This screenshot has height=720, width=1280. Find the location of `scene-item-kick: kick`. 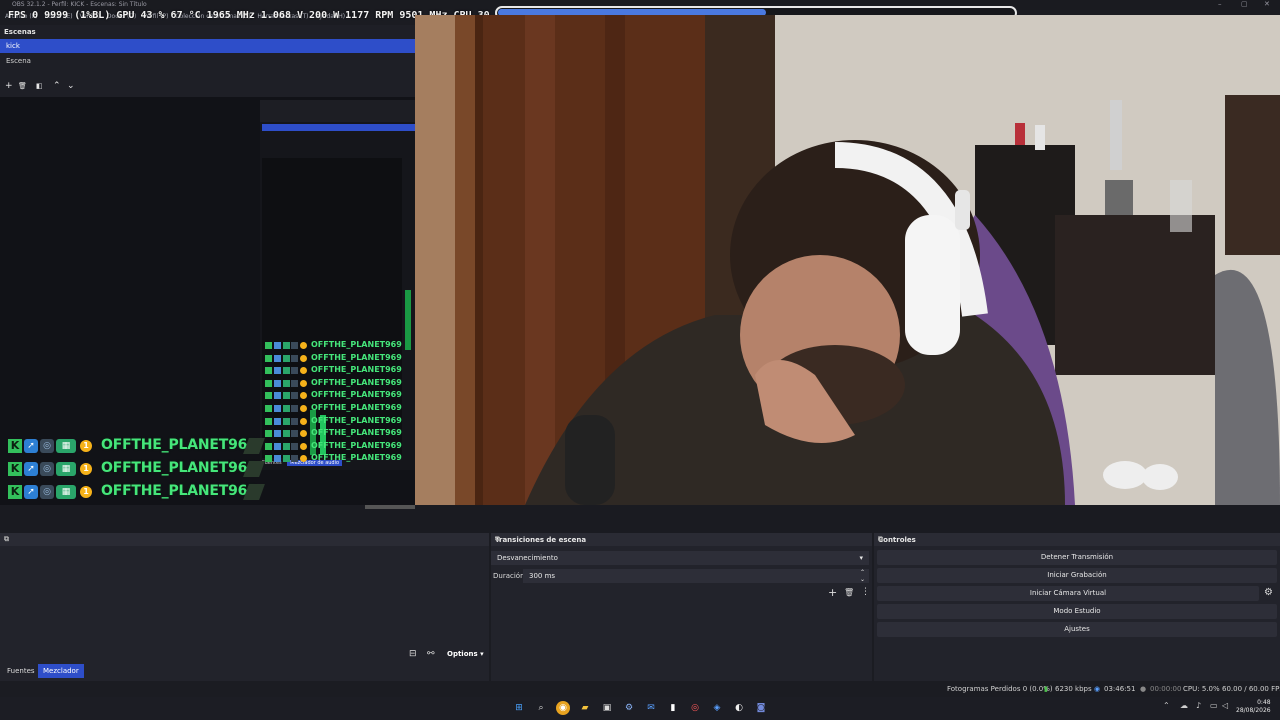

scene-item-kick: kick is located at coordinates (207, 46).